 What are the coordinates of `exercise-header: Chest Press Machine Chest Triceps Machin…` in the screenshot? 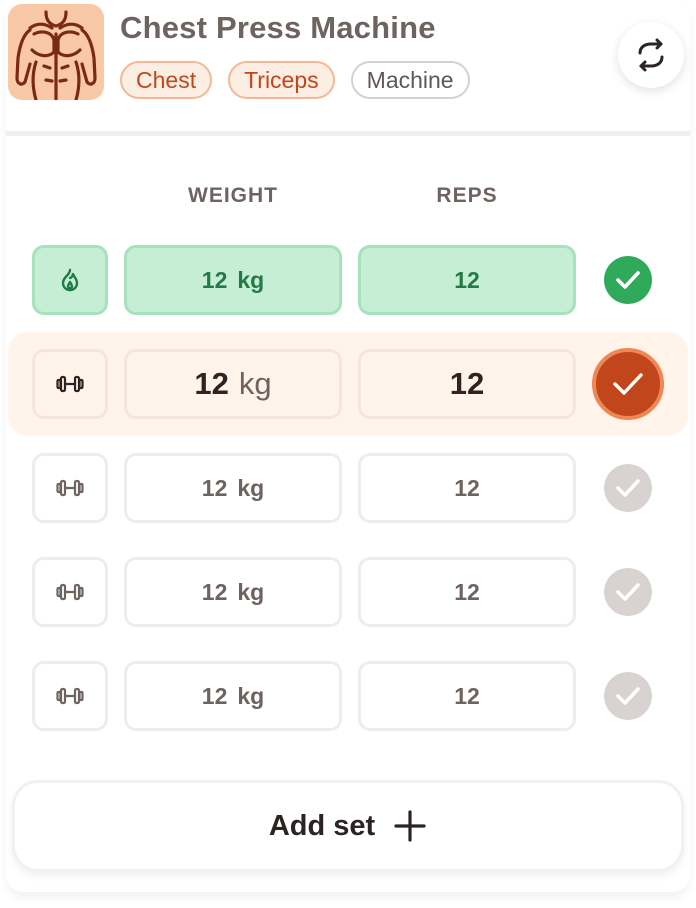 It's located at (348, 65).